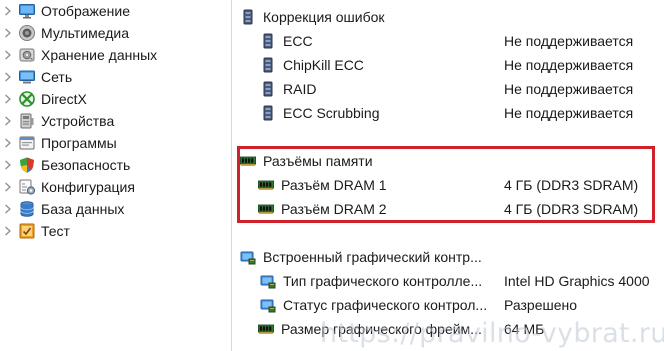 This screenshot has width=664, height=351. Describe the element at coordinates (27, 99) in the screenshot. I see `xbox-icon` at that location.